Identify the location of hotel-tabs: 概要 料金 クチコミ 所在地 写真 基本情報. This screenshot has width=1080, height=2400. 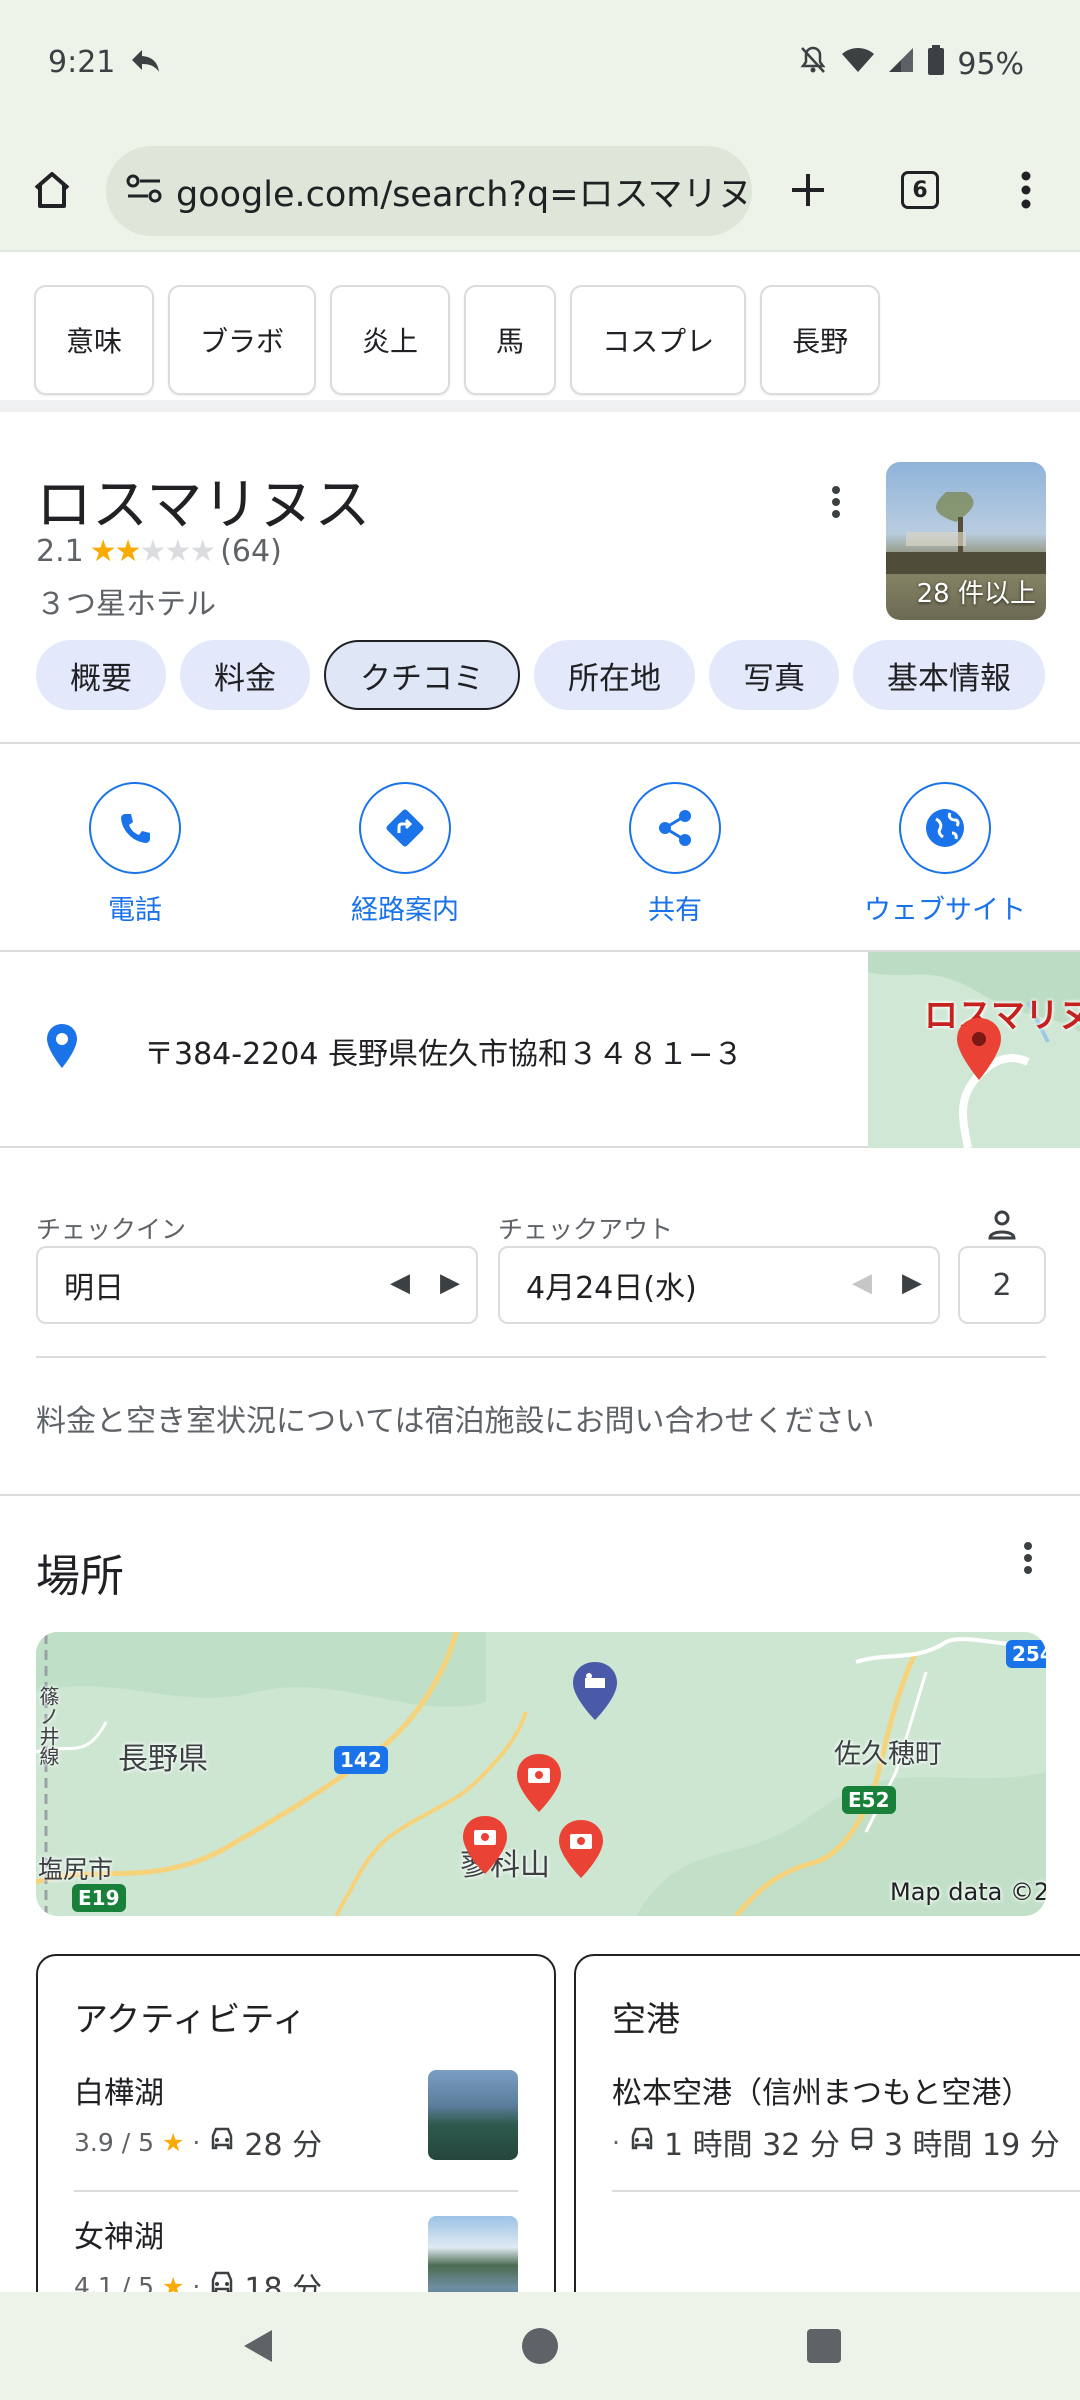
(540, 675).